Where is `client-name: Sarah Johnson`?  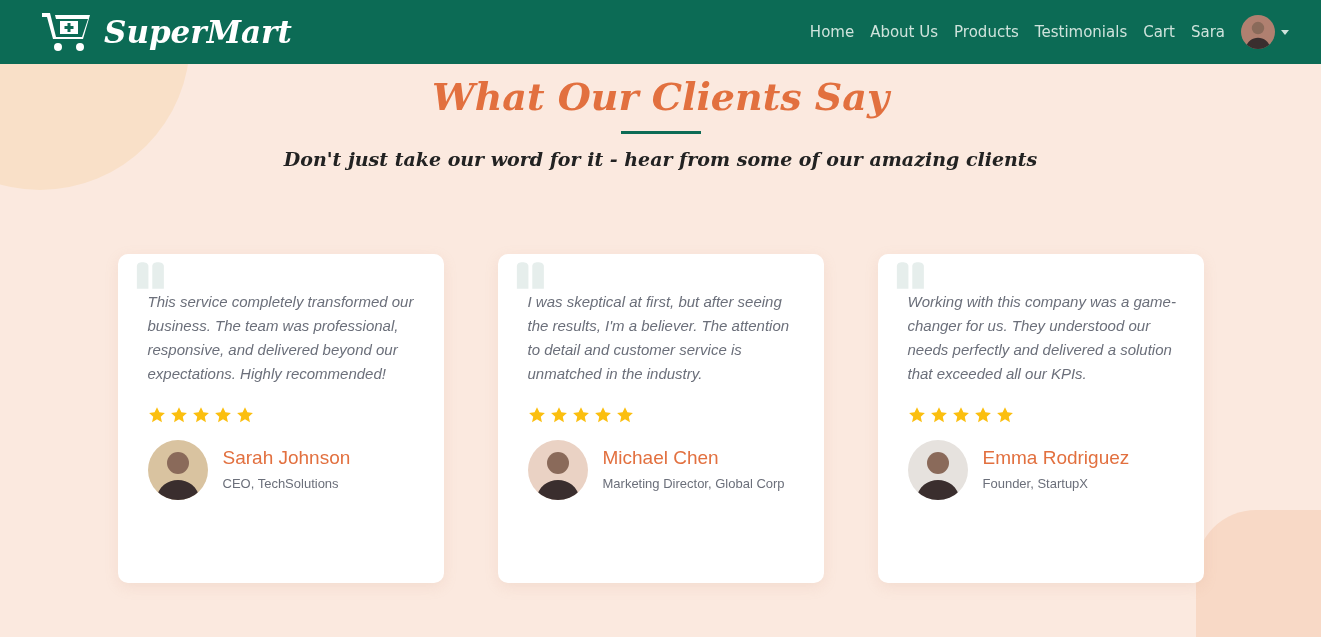 client-name: Sarah Johnson is located at coordinates (286, 457).